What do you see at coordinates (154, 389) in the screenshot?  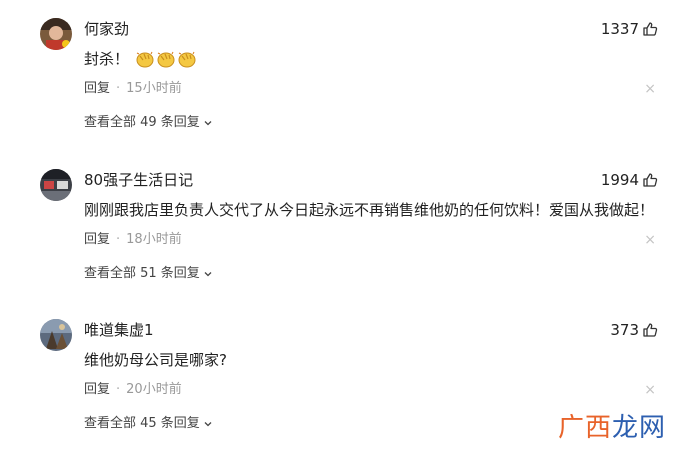 I see `comment-time: 20小时前` at bounding box center [154, 389].